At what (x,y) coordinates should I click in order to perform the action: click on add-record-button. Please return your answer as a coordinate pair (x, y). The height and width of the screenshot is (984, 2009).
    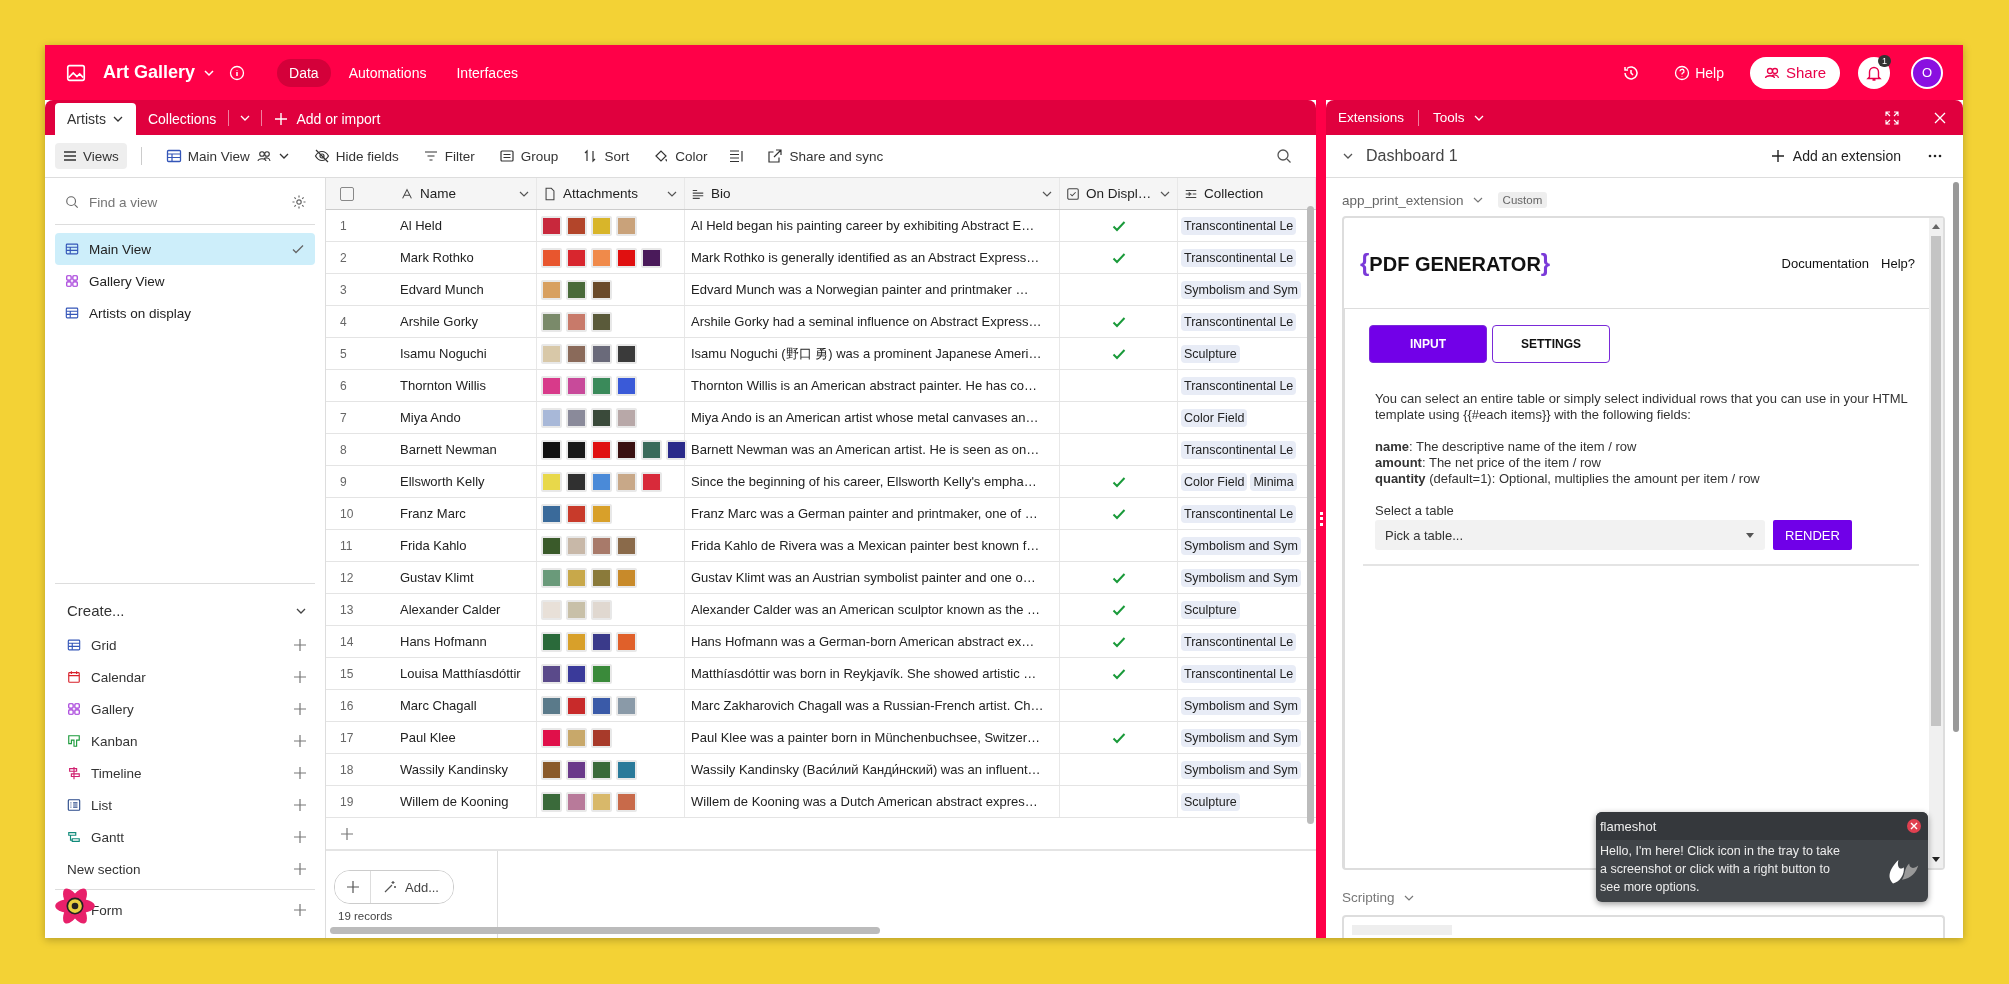
    Looking at the image, I should click on (353, 887).